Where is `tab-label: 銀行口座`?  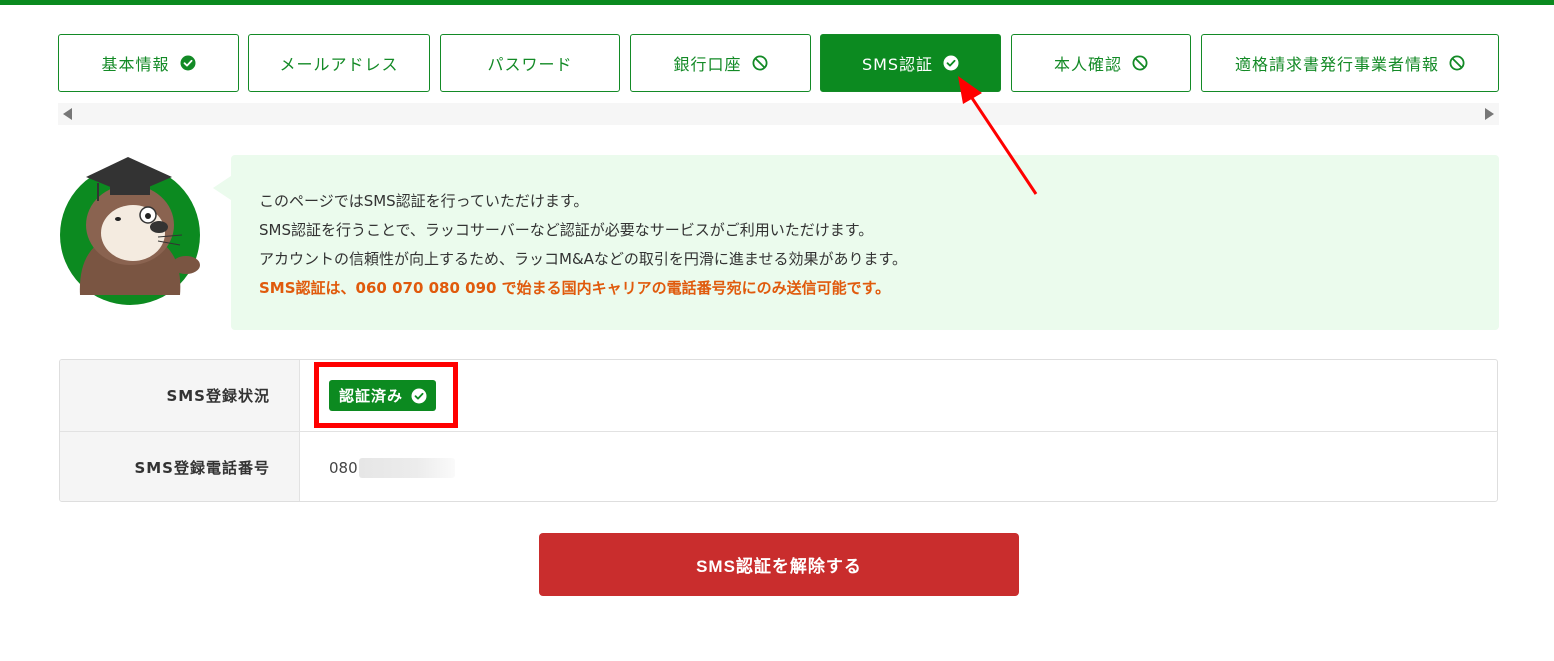
tab-label: 銀行口座 is located at coordinates (707, 64).